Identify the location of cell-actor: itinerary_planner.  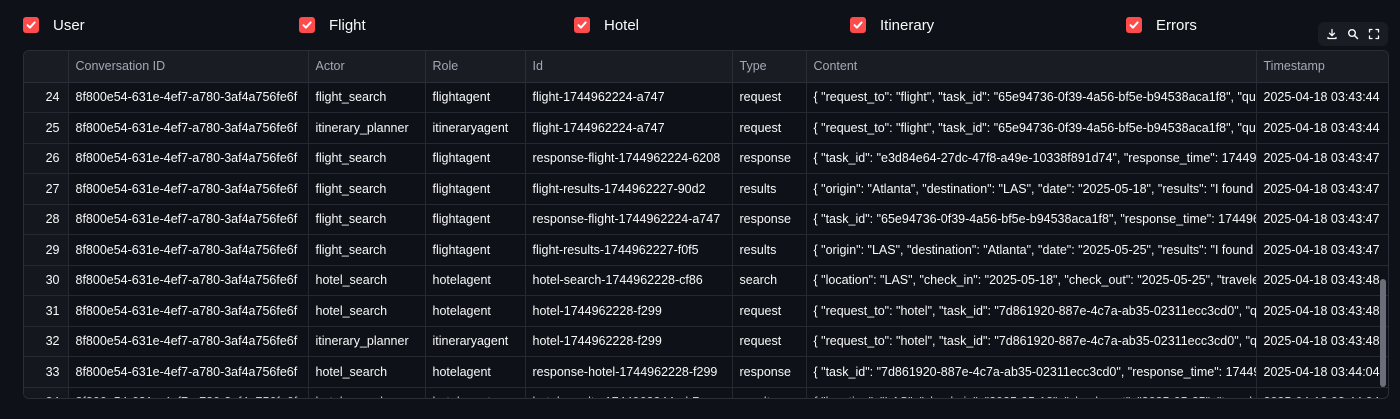
(367, 341).